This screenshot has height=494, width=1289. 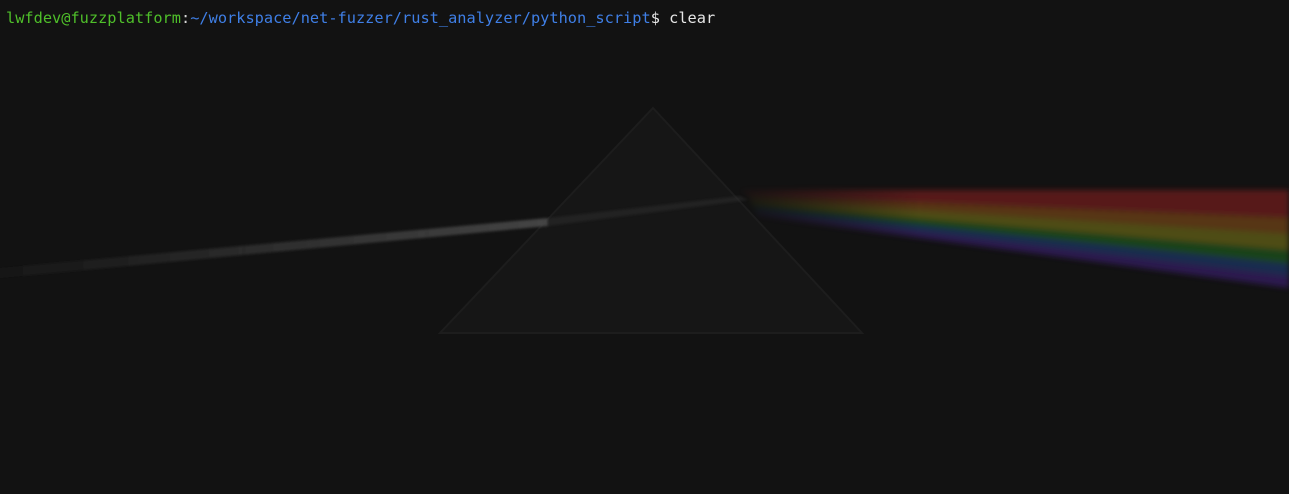 I want to click on prompt-symbol: $, so click(x=660, y=18).